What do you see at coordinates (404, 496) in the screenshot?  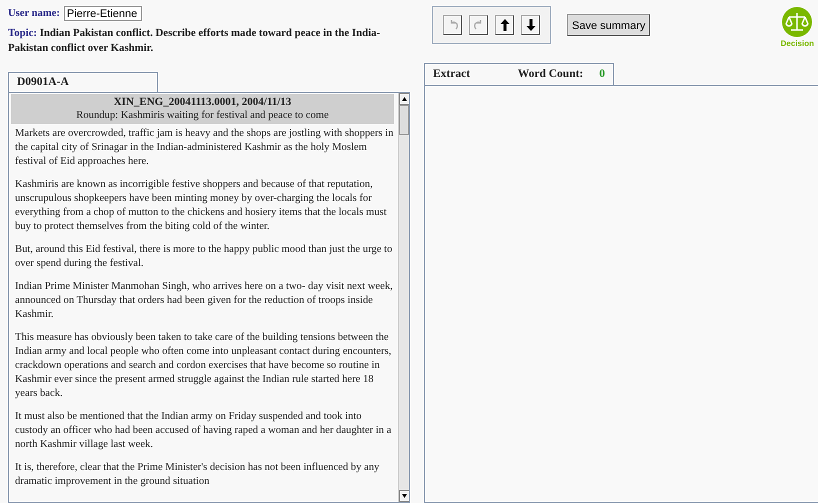 I see `scroll-down-icon` at bounding box center [404, 496].